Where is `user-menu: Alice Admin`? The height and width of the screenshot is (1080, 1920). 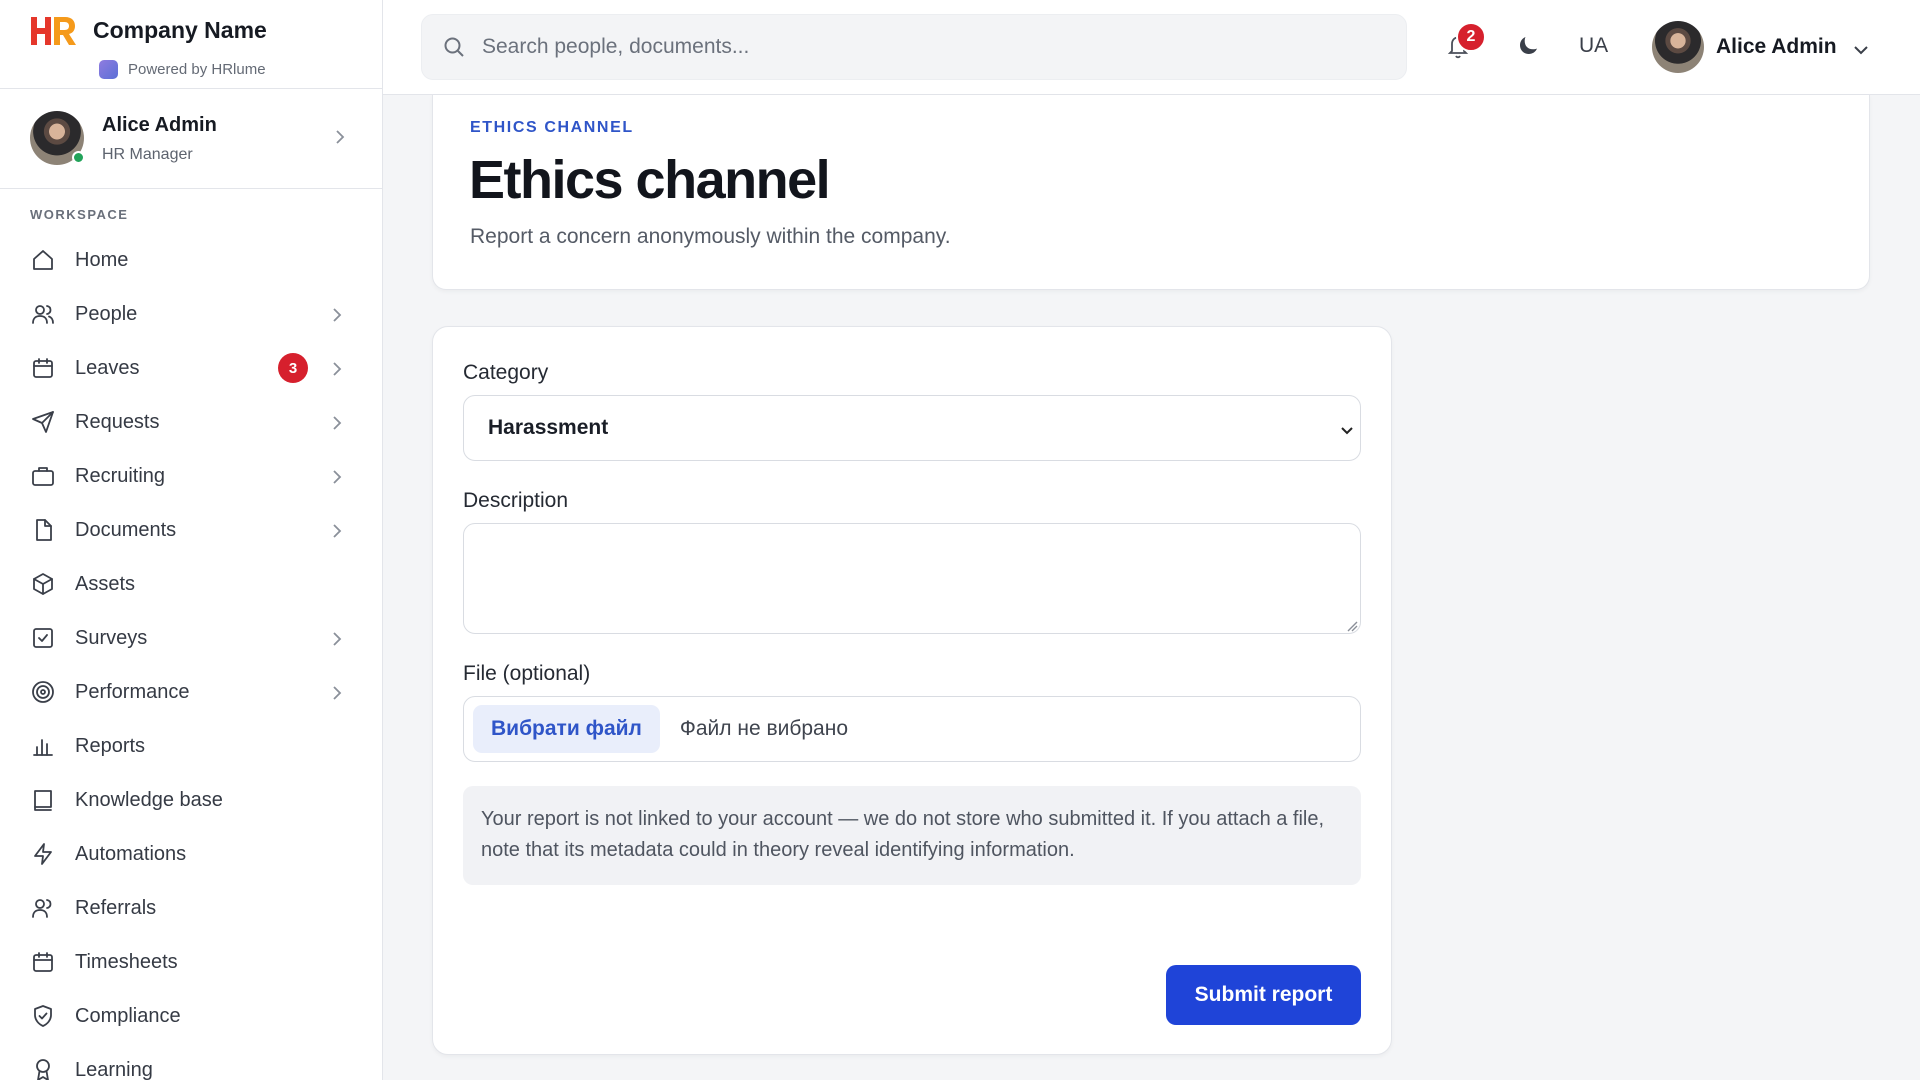
user-menu: Alice Admin is located at coordinates (1760, 47).